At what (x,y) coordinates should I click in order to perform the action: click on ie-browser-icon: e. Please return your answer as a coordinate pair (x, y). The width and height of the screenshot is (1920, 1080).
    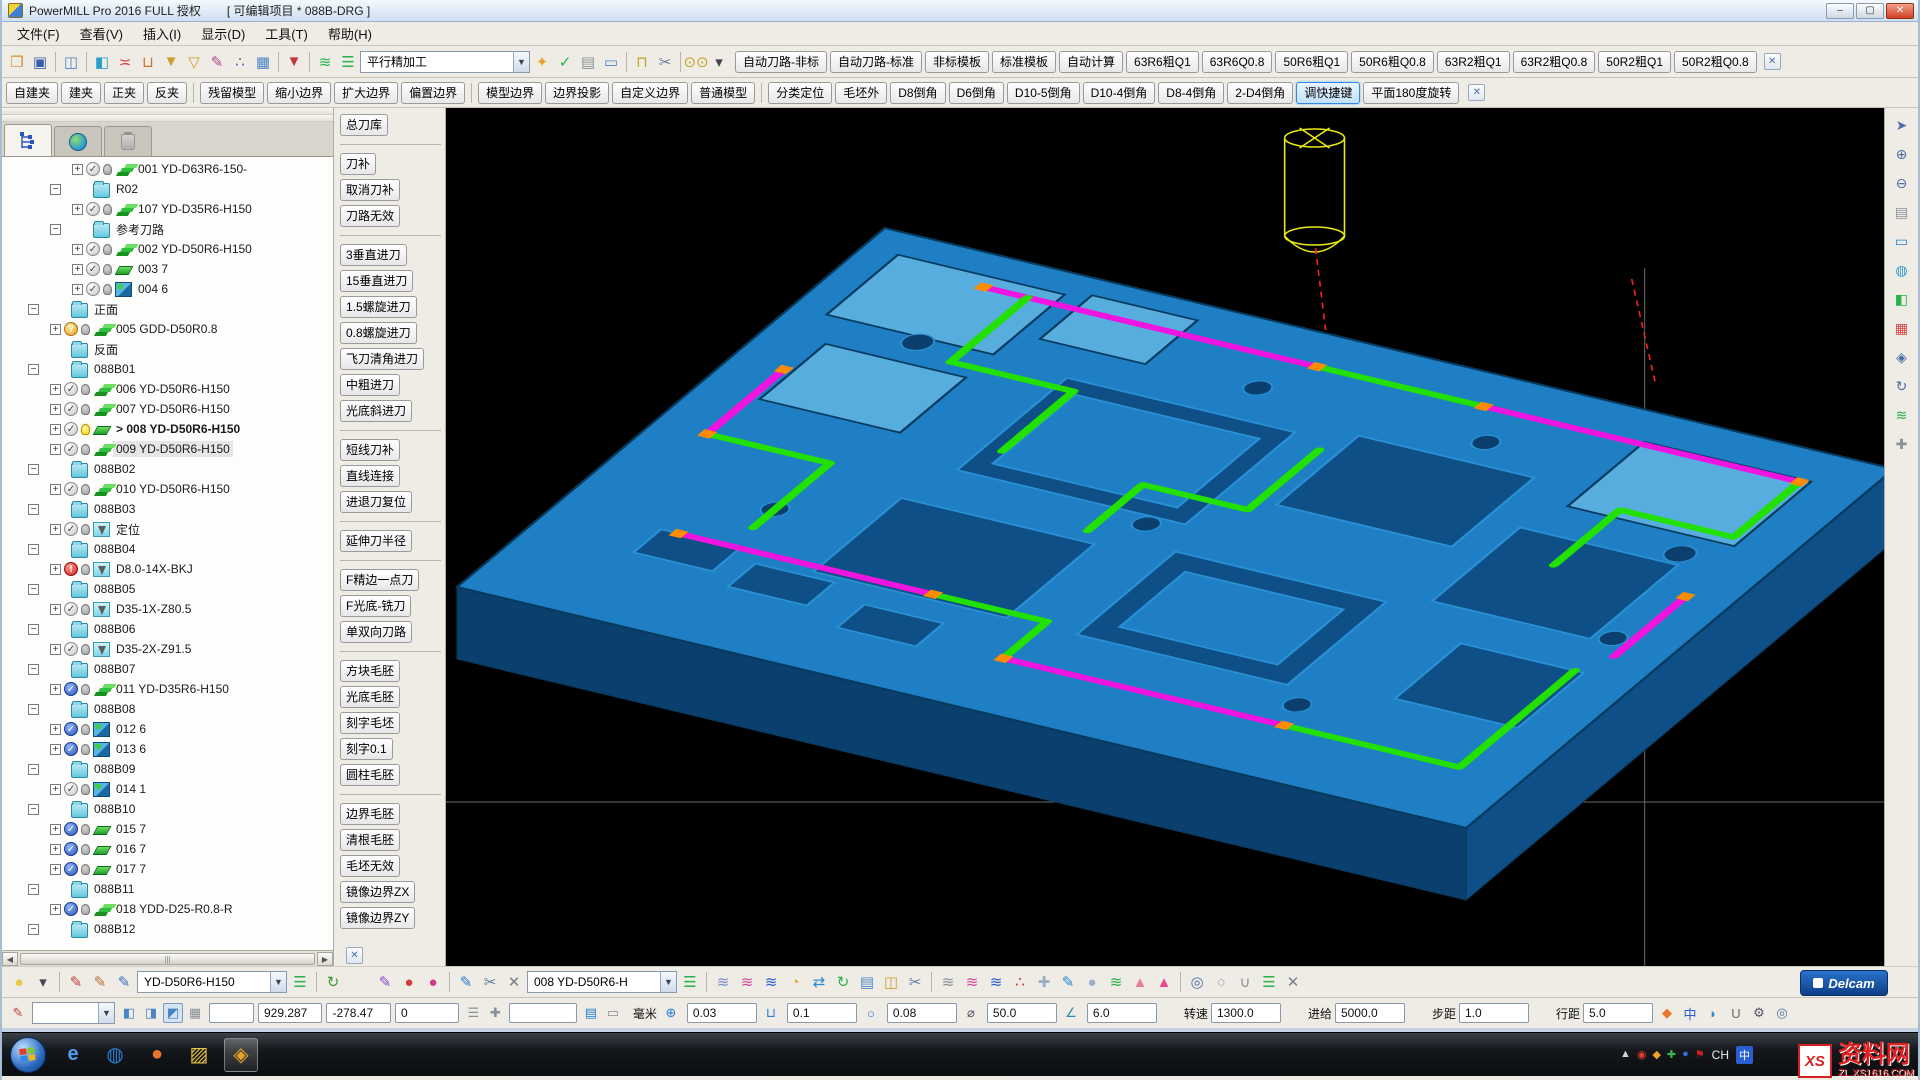
    Looking at the image, I should click on (73, 1055).